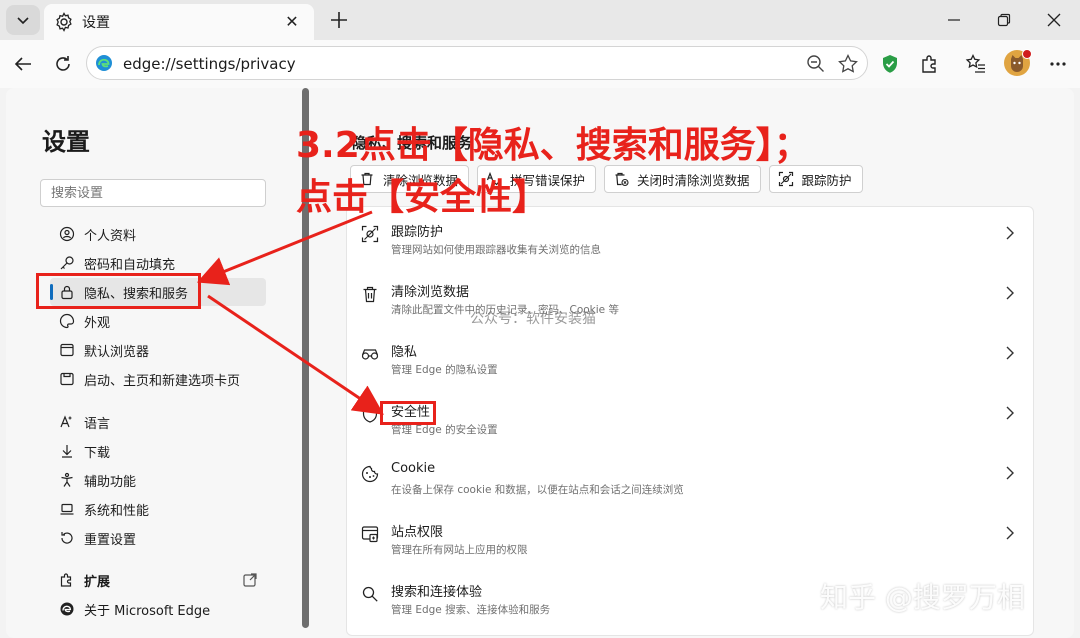 The height and width of the screenshot is (638, 1080). Describe the element at coordinates (1018, 62) in the screenshot. I see `avatar` at that location.